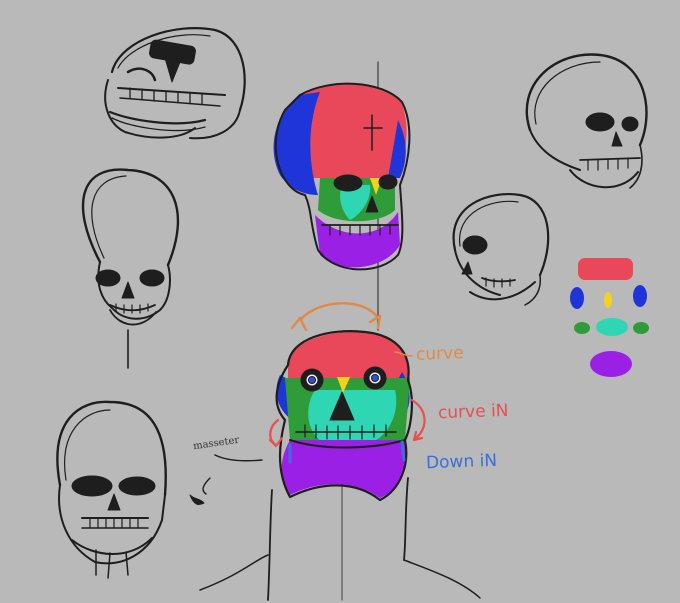 This screenshot has width=680, height=603. Describe the element at coordinates (111, 489) in the screenshot. I see `skull-sketch-front-detailed` at that location.